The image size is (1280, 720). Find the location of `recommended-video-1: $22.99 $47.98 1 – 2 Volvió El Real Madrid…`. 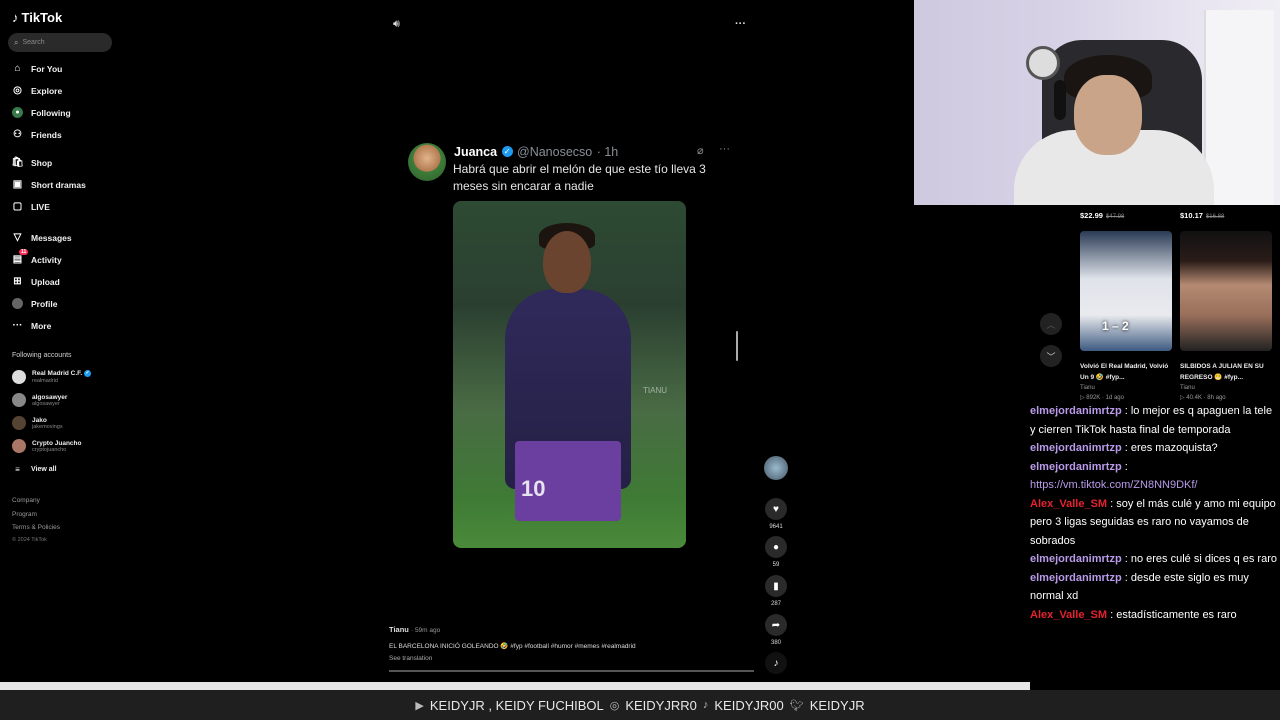

recommended-video-1: $22.99 $47.98 1 – 2 Volvió El Real Madrid… is located at coordinates (1128, 304).